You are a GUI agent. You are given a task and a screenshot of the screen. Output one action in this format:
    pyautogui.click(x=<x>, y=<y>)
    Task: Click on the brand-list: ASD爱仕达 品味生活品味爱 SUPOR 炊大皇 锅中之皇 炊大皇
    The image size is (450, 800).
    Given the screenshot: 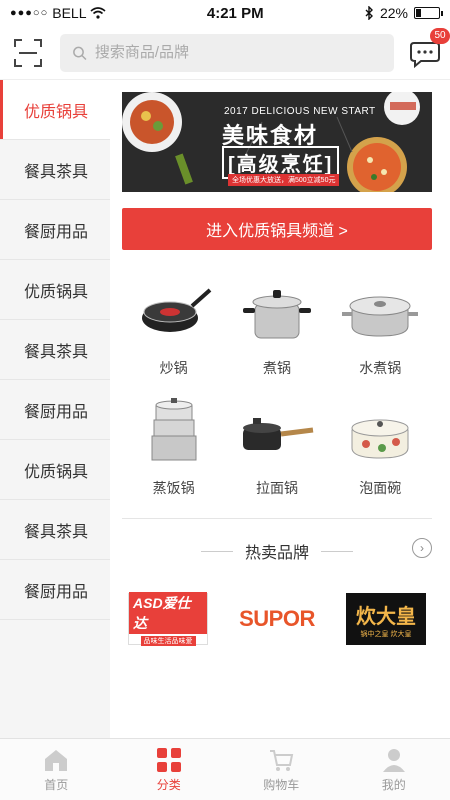 What is the action you would take?
    pyautogui.click(x=277, y=619)
    